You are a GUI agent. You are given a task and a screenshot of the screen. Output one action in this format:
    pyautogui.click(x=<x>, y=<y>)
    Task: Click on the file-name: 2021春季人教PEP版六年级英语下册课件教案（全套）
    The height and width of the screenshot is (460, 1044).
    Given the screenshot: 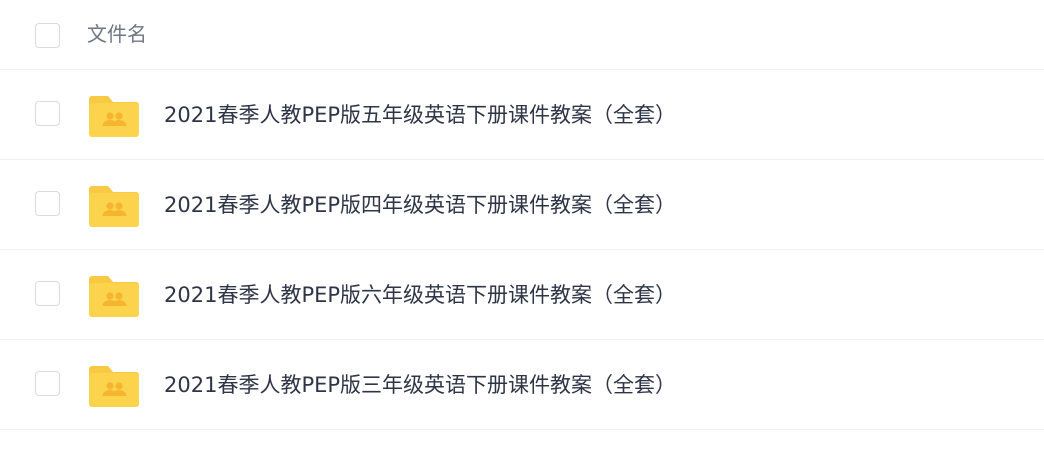 What is the action you would take?
    pyautogui.click(x=420, y=295)
    